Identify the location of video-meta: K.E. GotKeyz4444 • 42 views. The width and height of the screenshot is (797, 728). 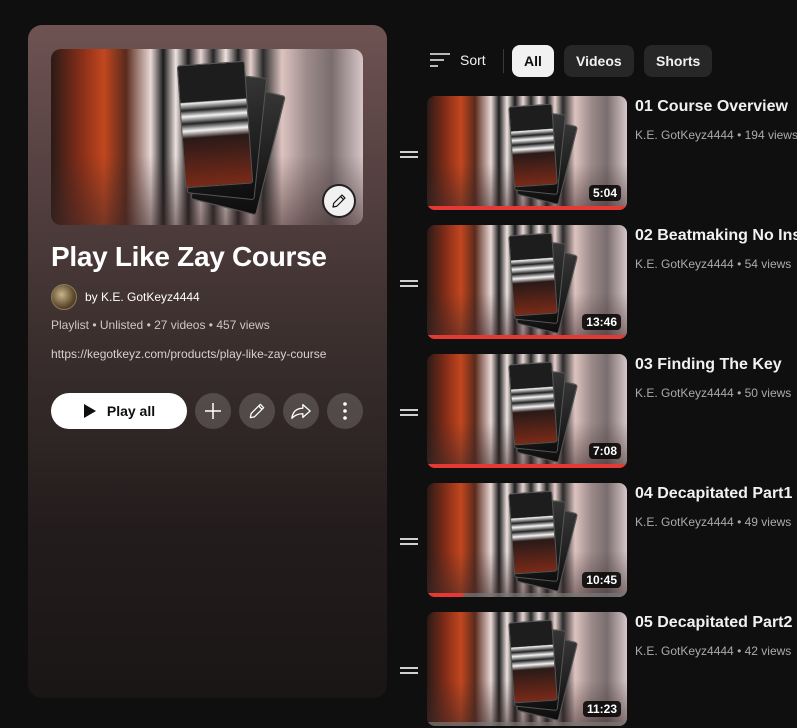
(713, 651).